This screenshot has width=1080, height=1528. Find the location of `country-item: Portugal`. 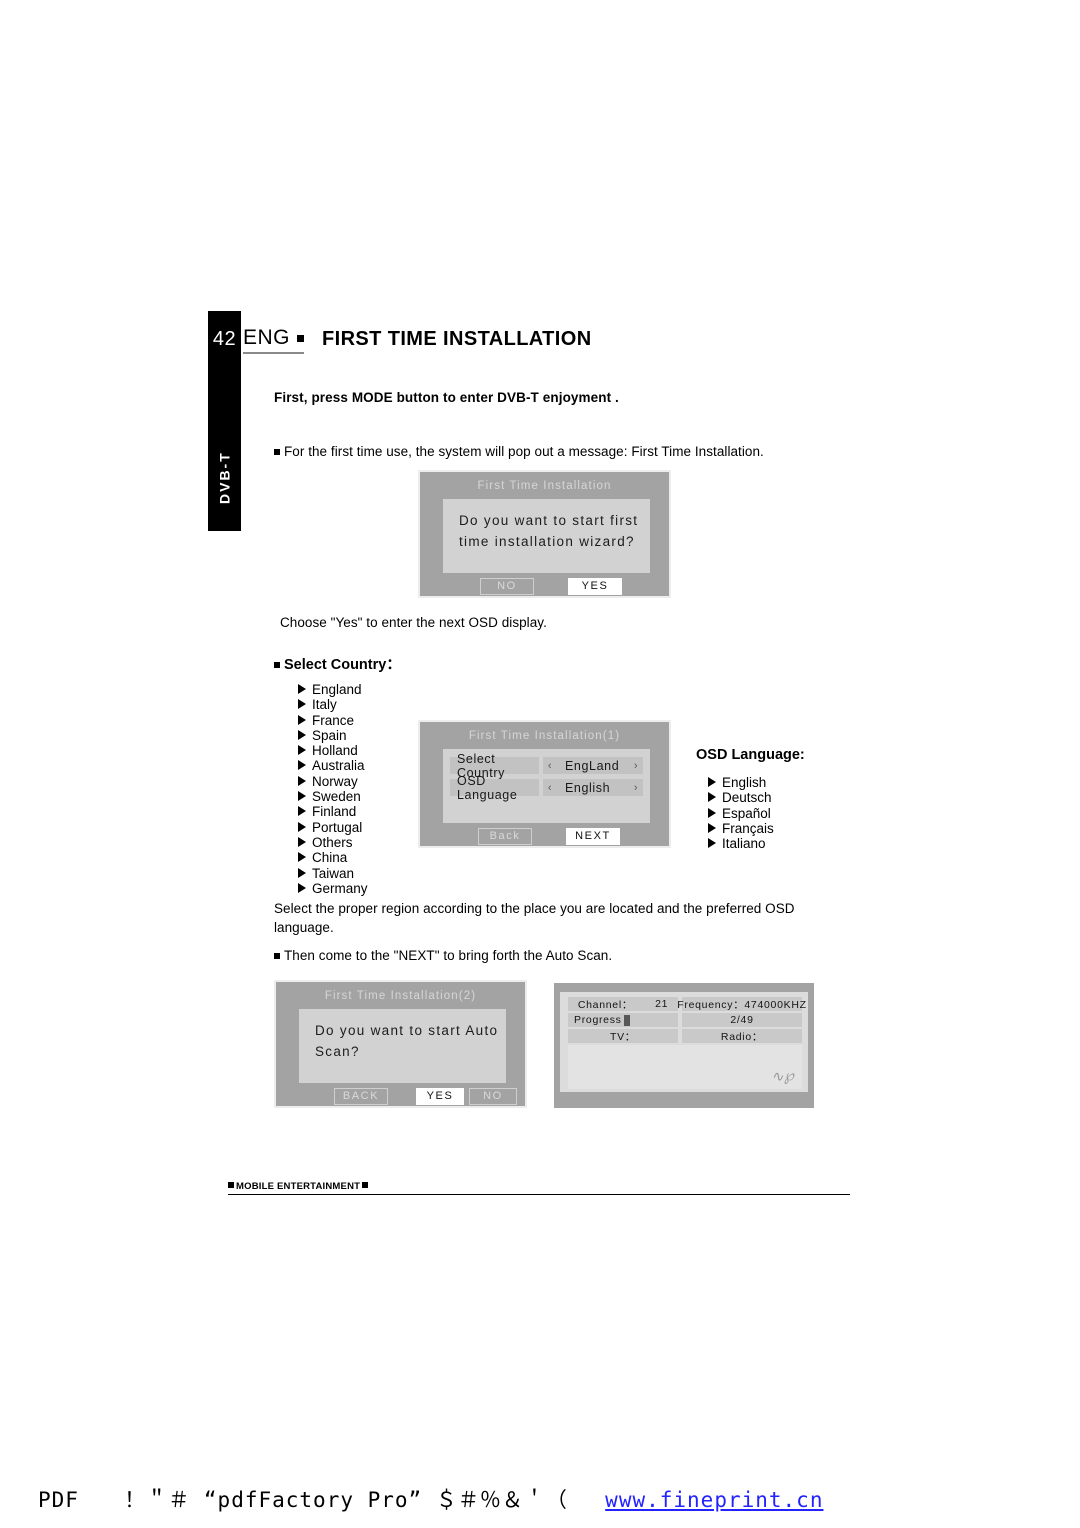

country-item: Portugal is located at coordinates (333, 827).